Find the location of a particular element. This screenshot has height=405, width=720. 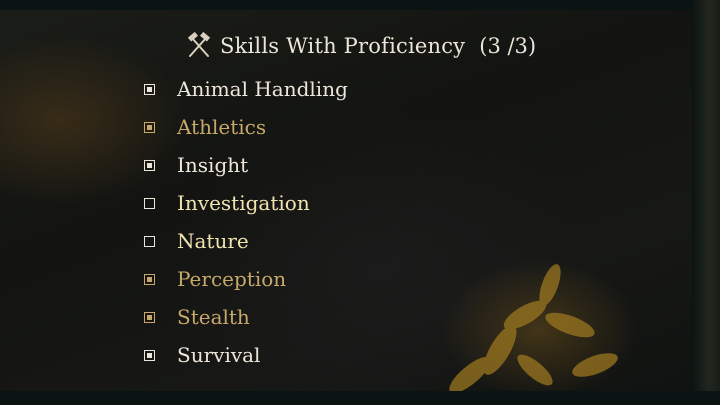

skill-label: Investigation is located at coordinates (243, 203).